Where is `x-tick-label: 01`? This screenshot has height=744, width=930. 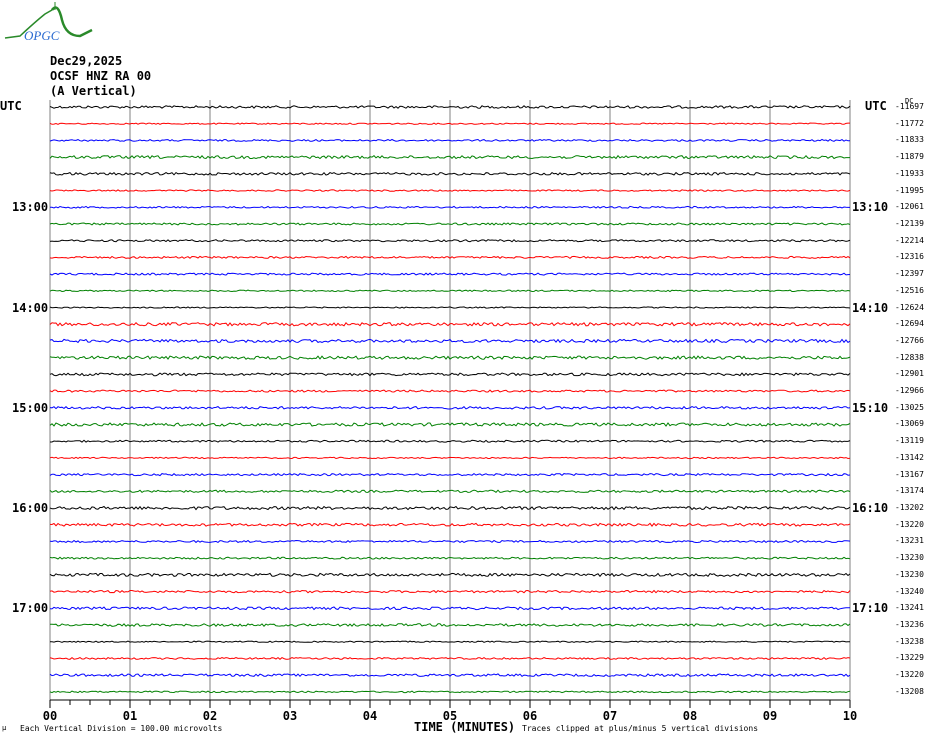 x-tick-label: 01 is located at coordinates (130, 716).